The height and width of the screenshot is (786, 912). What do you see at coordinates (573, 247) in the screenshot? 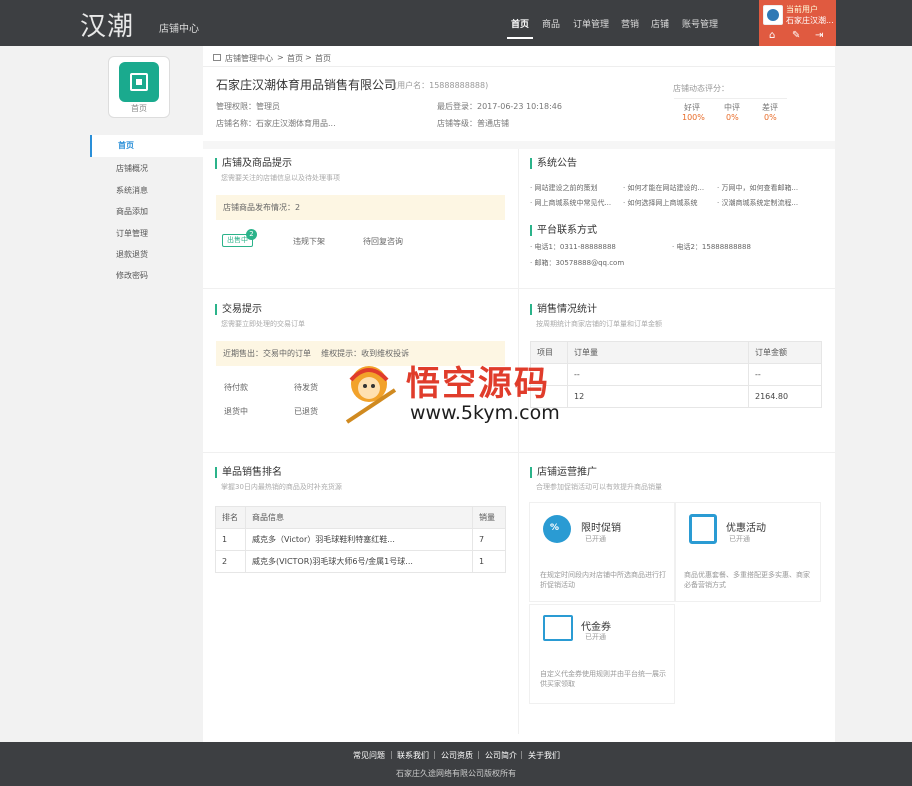
I see `contact-phone1: · 电话1：0311-88888888` at bounding box center [573, 247].